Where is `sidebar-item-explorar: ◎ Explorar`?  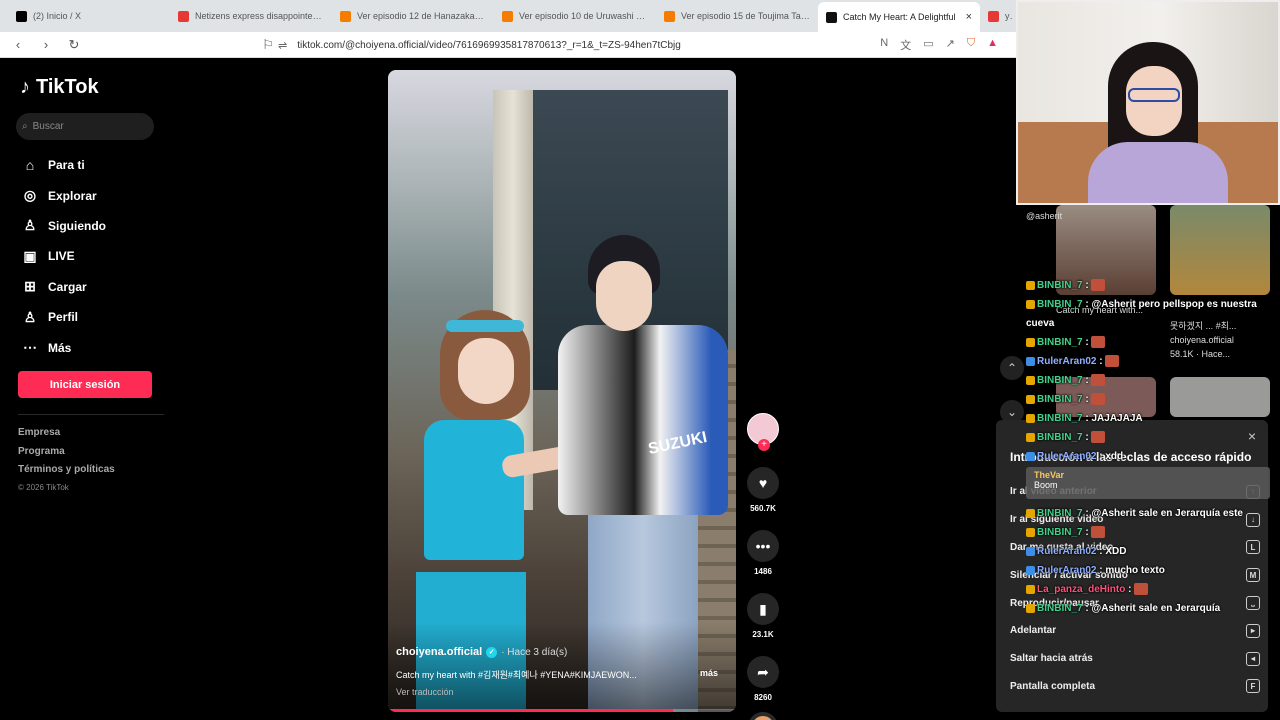 sidebar-item-explorar: ◎ Explorar is located at coordinates (63, 195).